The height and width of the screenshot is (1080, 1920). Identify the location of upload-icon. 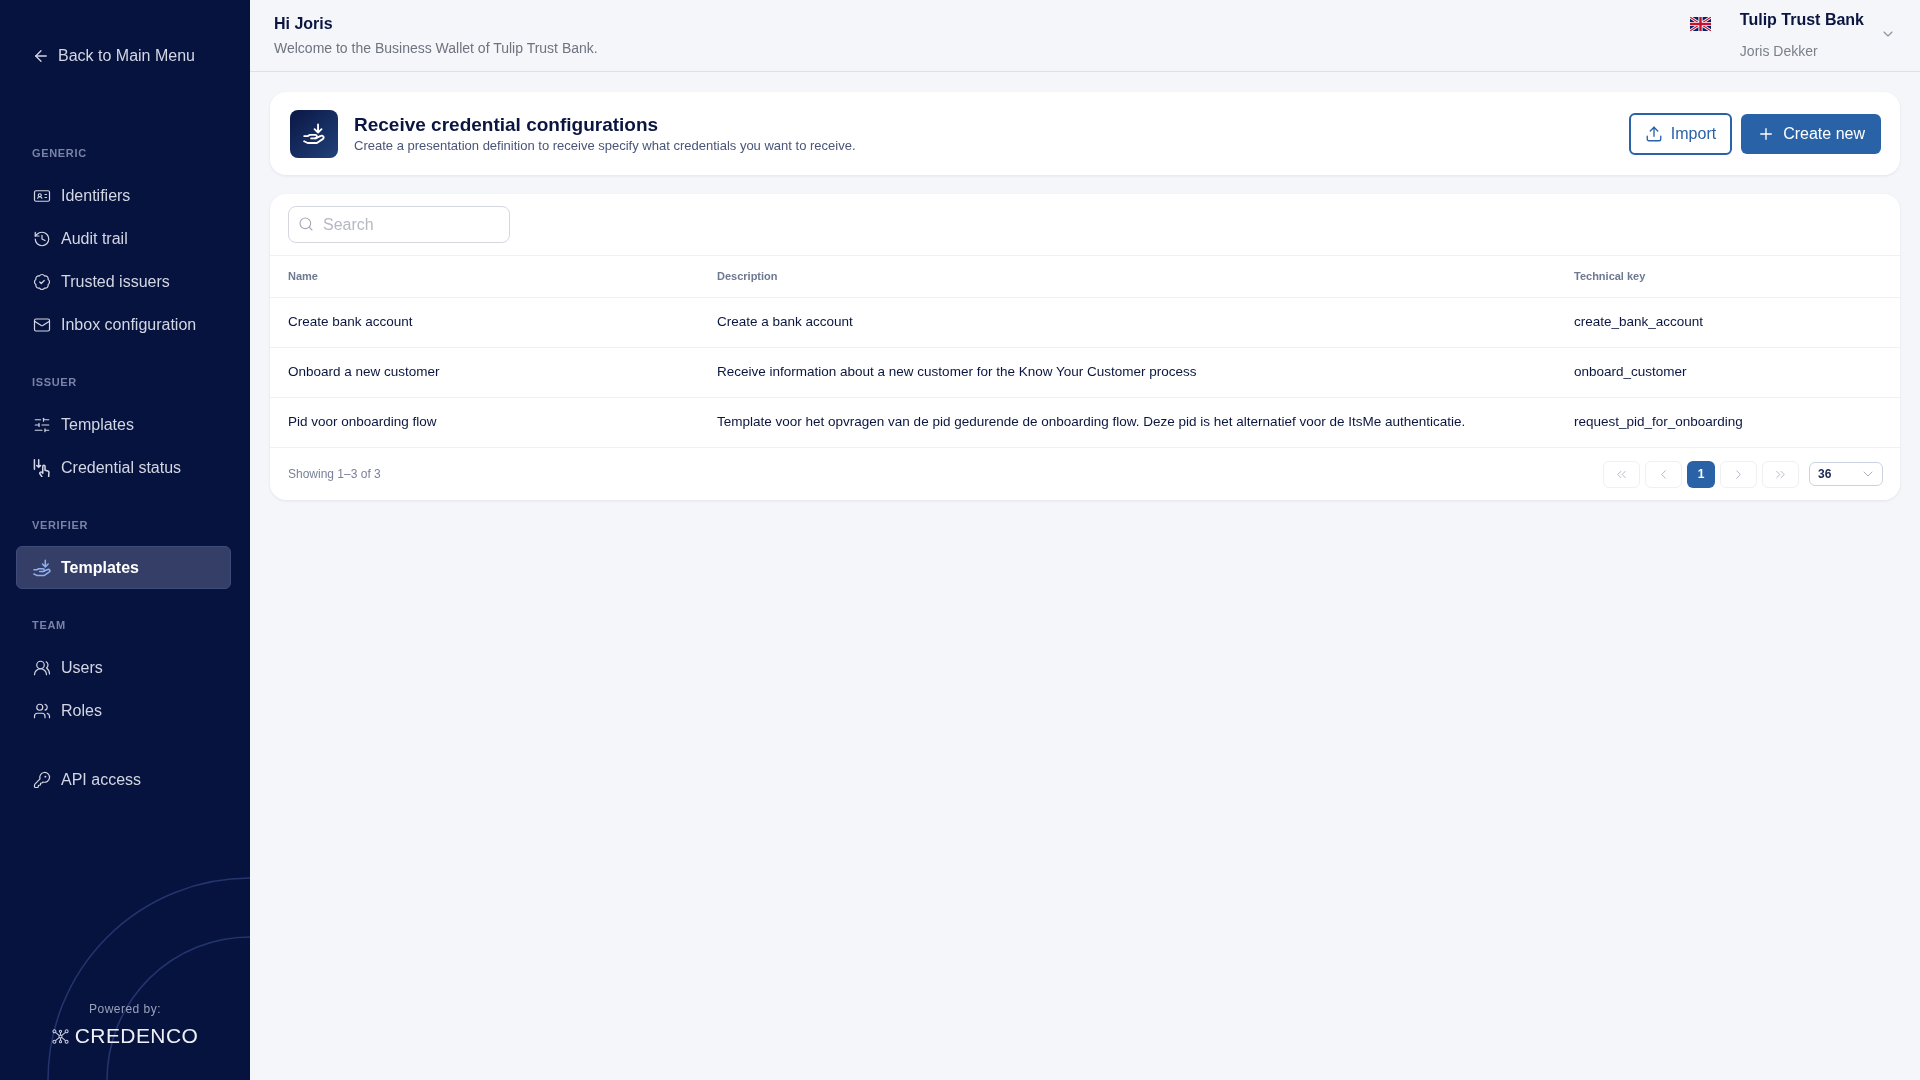
(1653, 133).